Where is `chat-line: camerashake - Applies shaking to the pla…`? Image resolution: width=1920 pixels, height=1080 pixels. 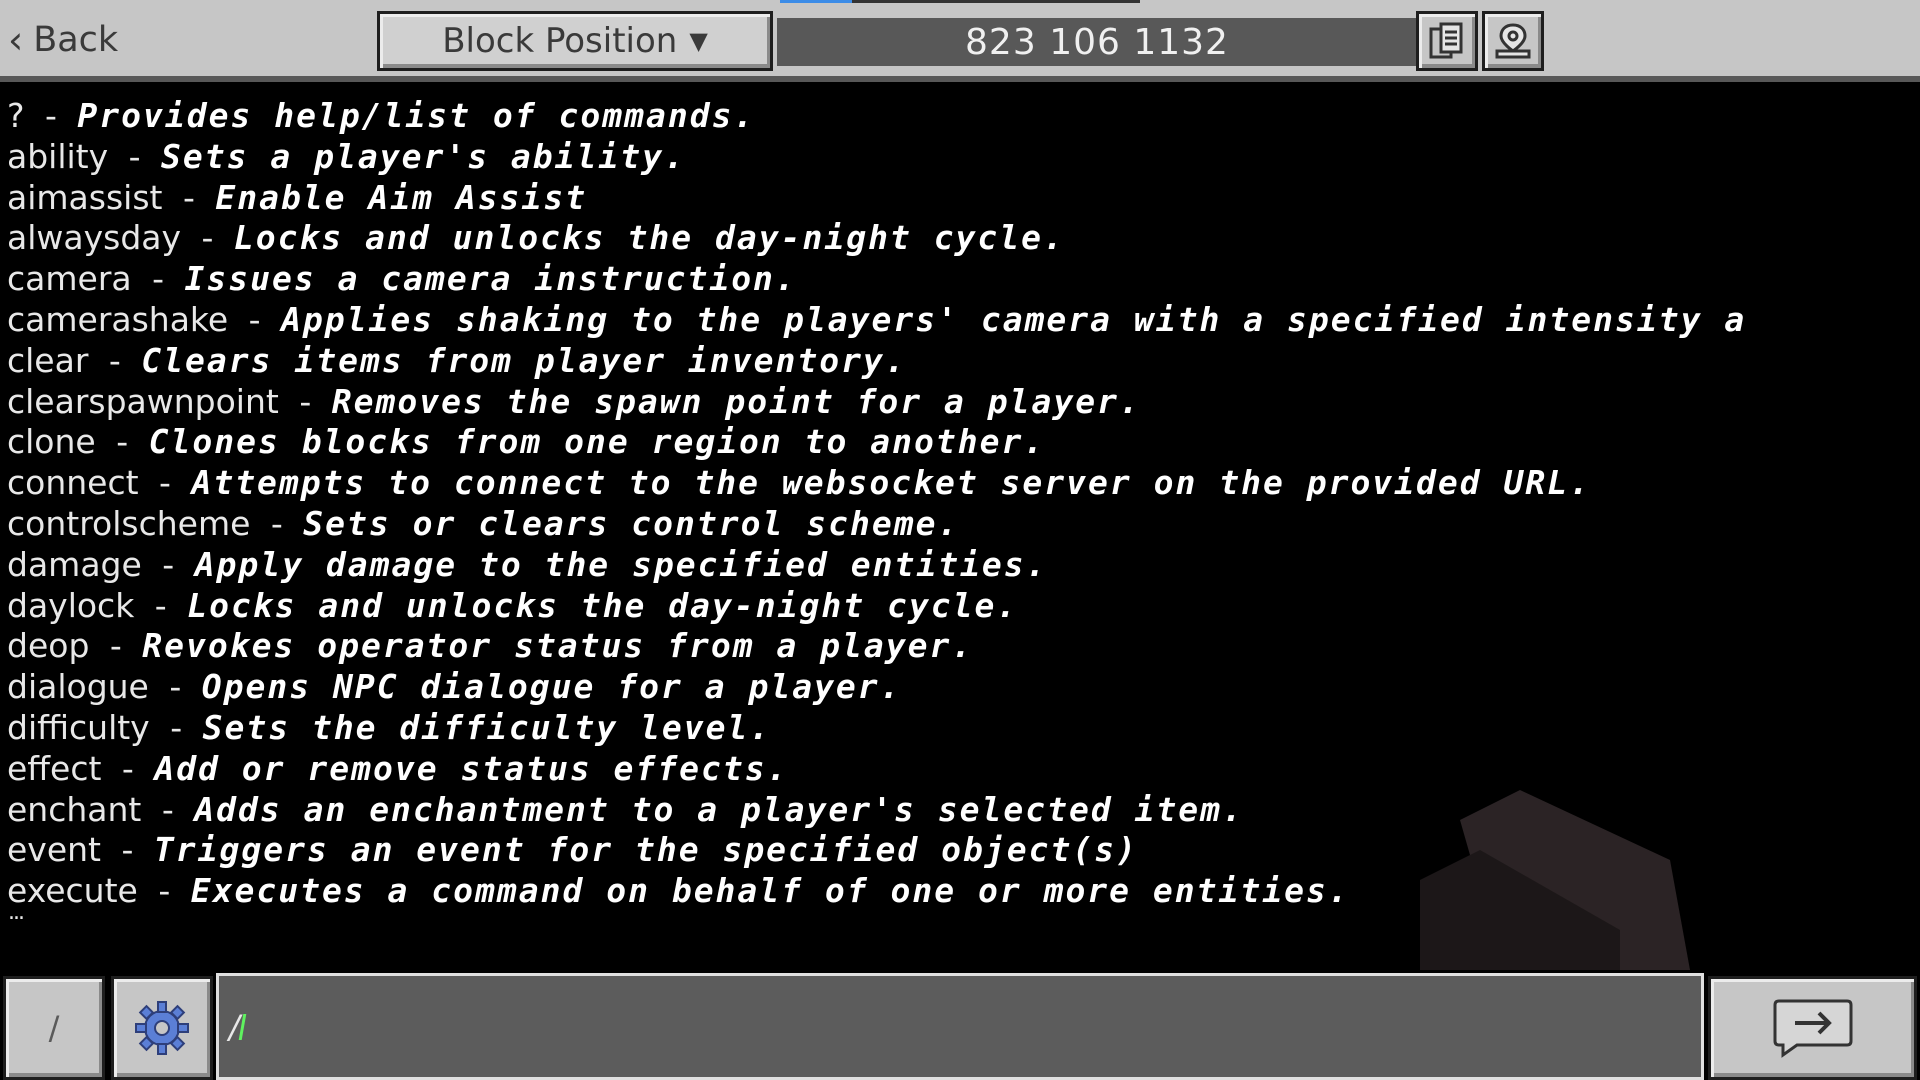 chat-line: camerashake - Applies shaking to the pla… is located at coordinates (876, 320).